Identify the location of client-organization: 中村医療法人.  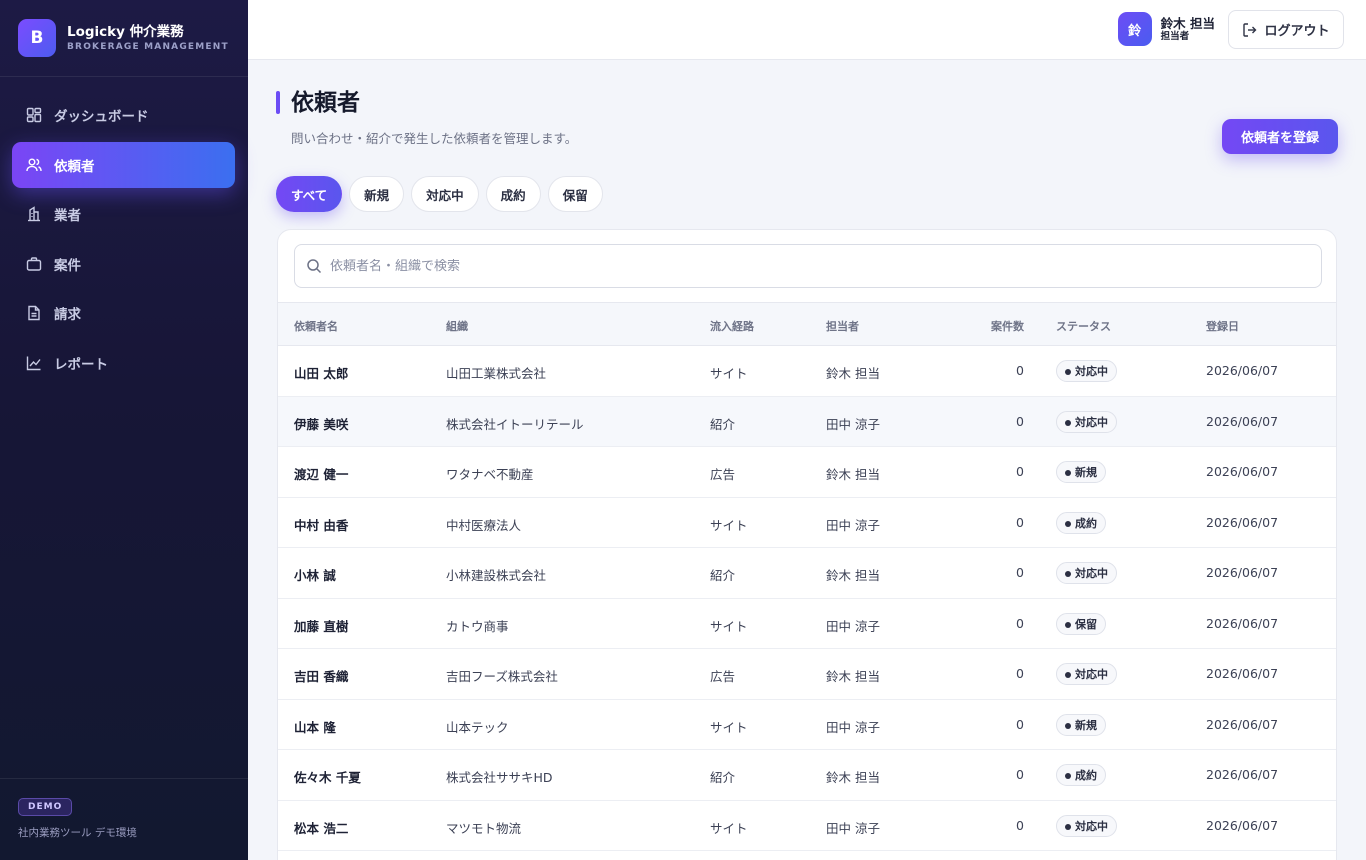
(484, 525).